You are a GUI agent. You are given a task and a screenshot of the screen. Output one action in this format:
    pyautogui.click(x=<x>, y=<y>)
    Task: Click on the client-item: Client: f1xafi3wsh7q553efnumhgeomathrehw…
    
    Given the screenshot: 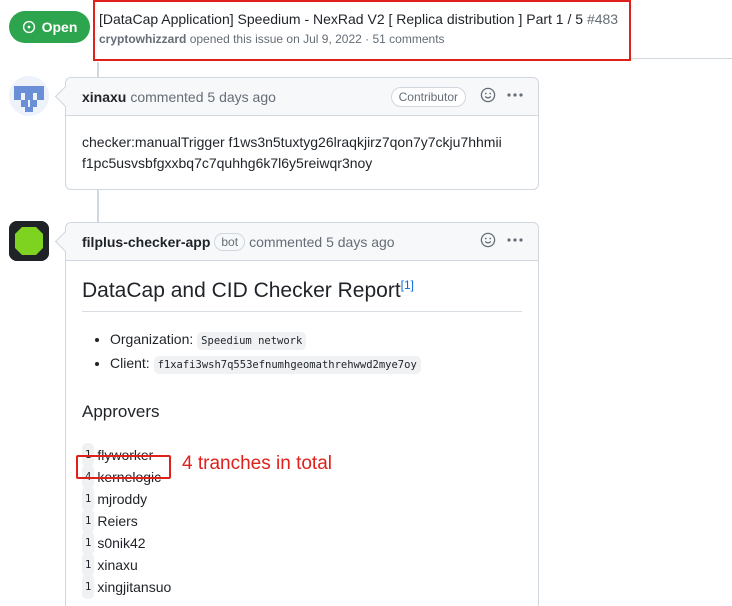 What is the action you would take?
    pyautogui.click(x=316, y=363)
    